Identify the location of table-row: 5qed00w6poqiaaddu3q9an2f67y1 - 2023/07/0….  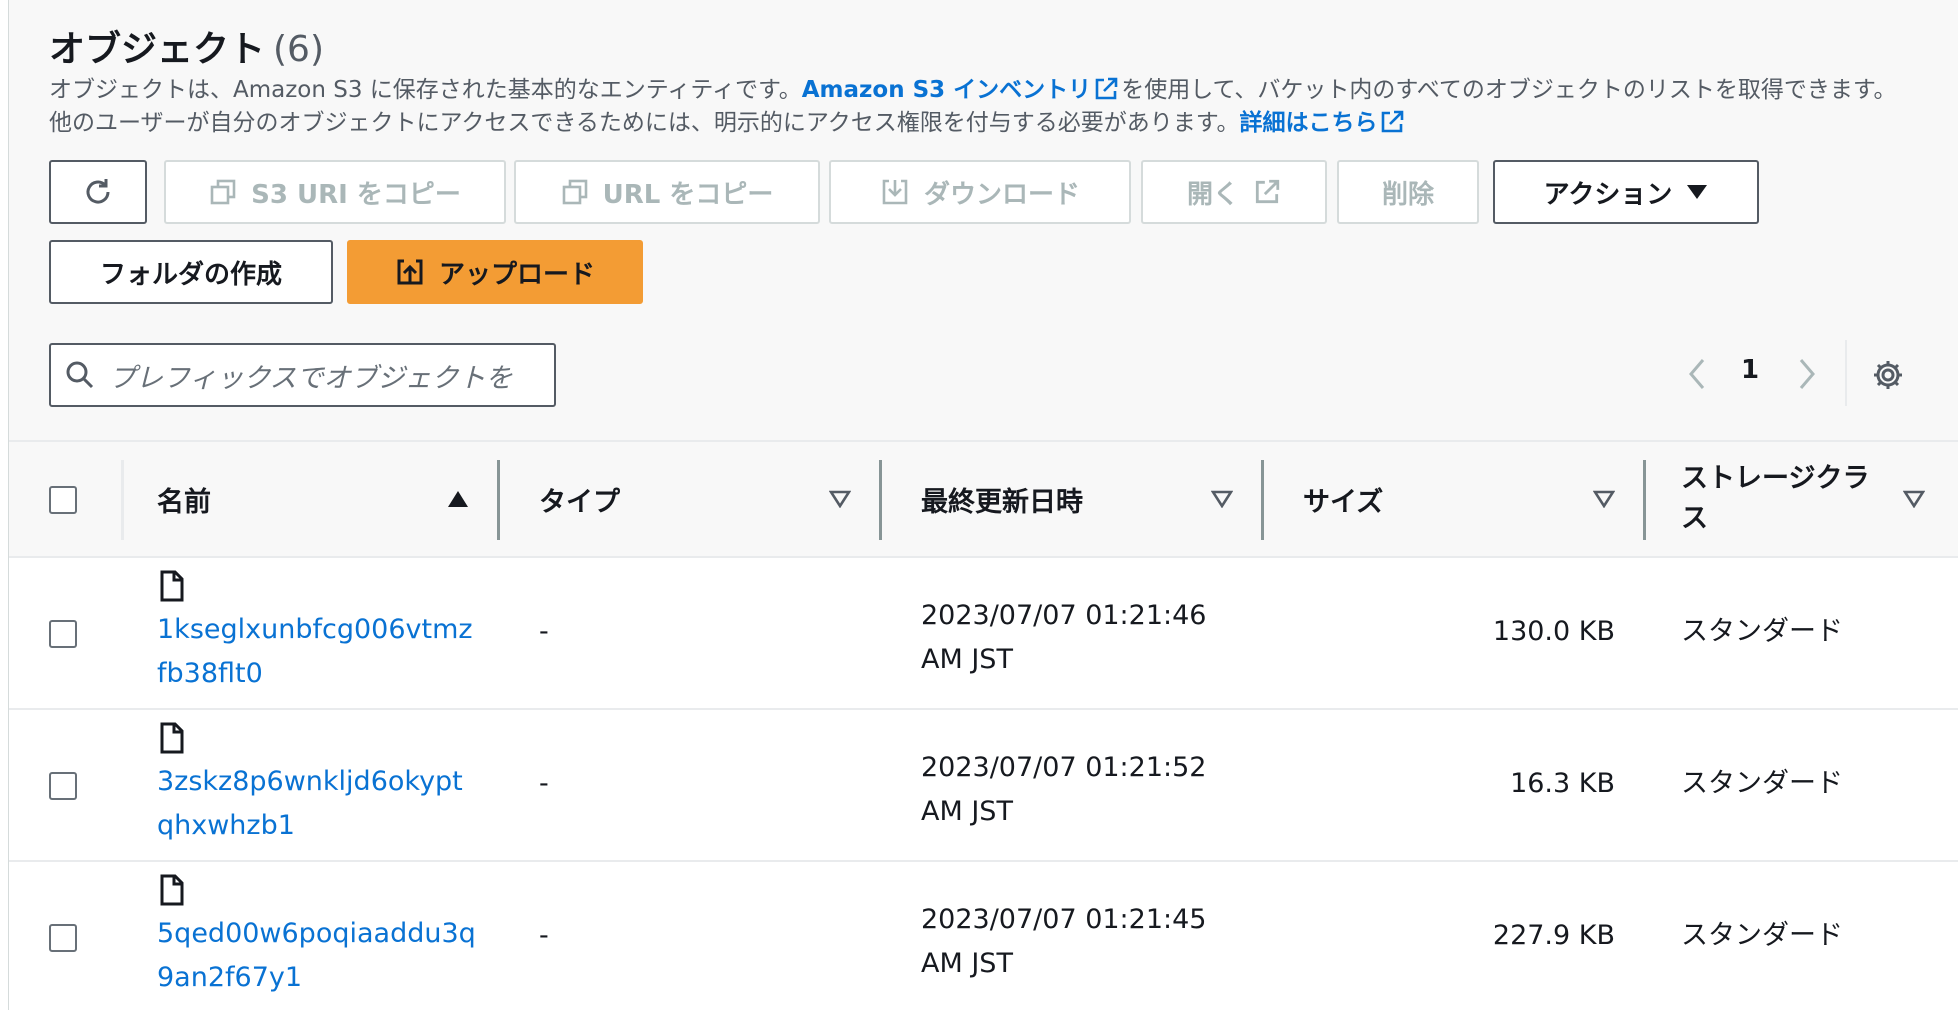
(983, 936).